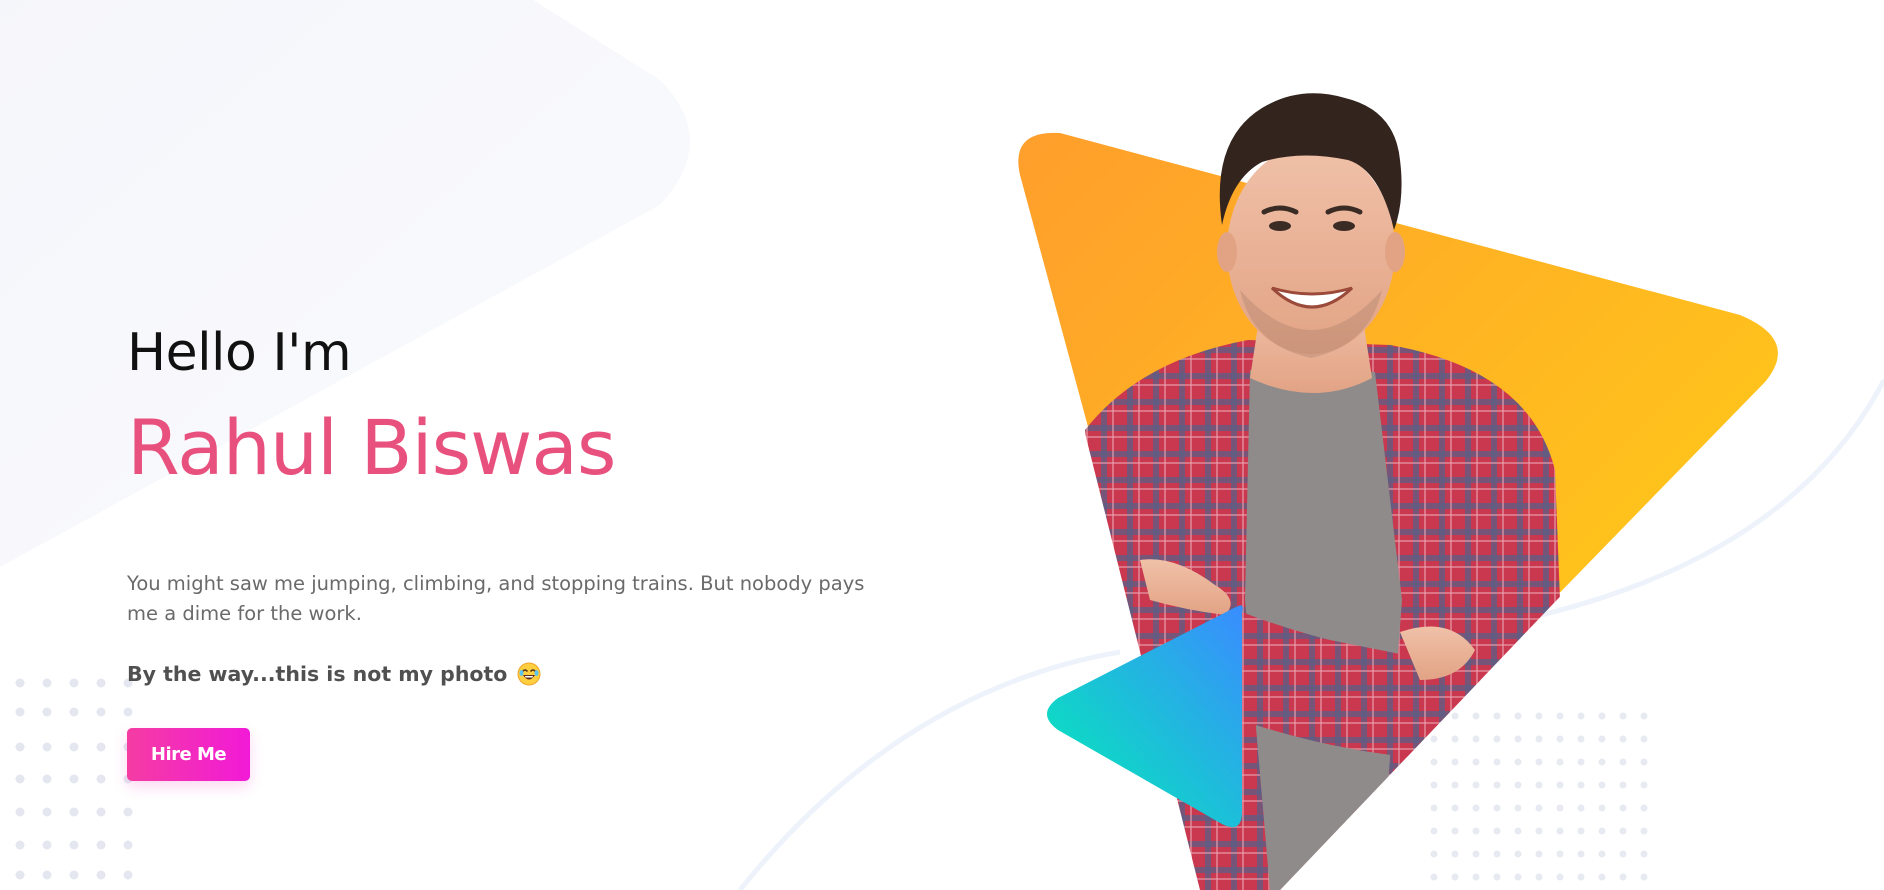  I want to click on hire-me-button: Hire Me, so click(188, 754).